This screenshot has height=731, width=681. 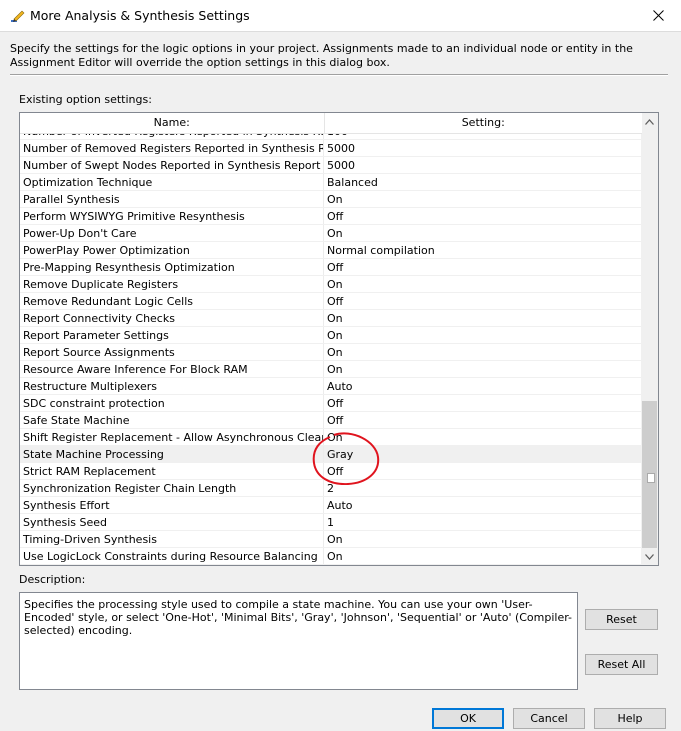 I want to click on column-header-name: Name:, so click(x=172, y=123).